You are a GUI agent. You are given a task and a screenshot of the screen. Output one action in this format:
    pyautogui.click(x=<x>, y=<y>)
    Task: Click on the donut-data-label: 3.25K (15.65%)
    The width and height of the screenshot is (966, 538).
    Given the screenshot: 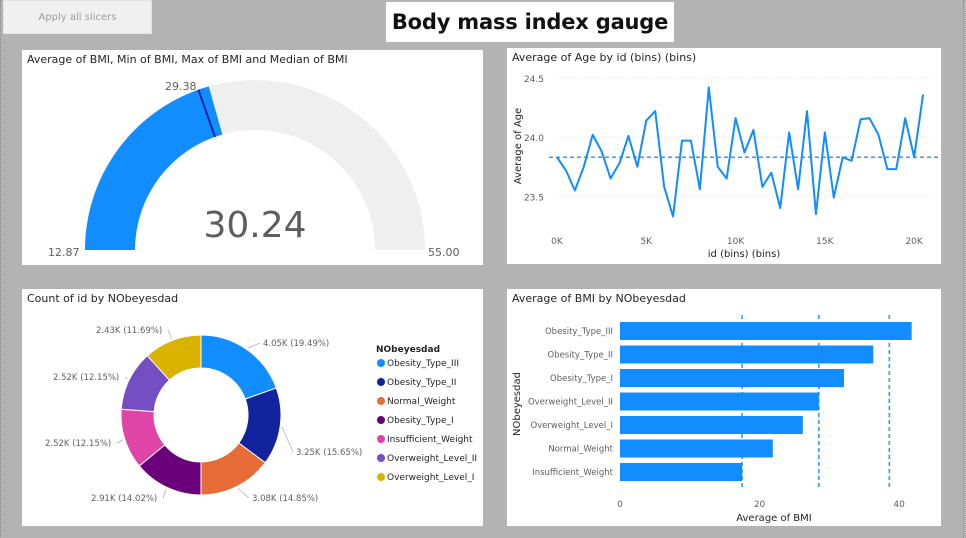 What is the action you would take?
    pyautogui.click(x=329, y=453)
    